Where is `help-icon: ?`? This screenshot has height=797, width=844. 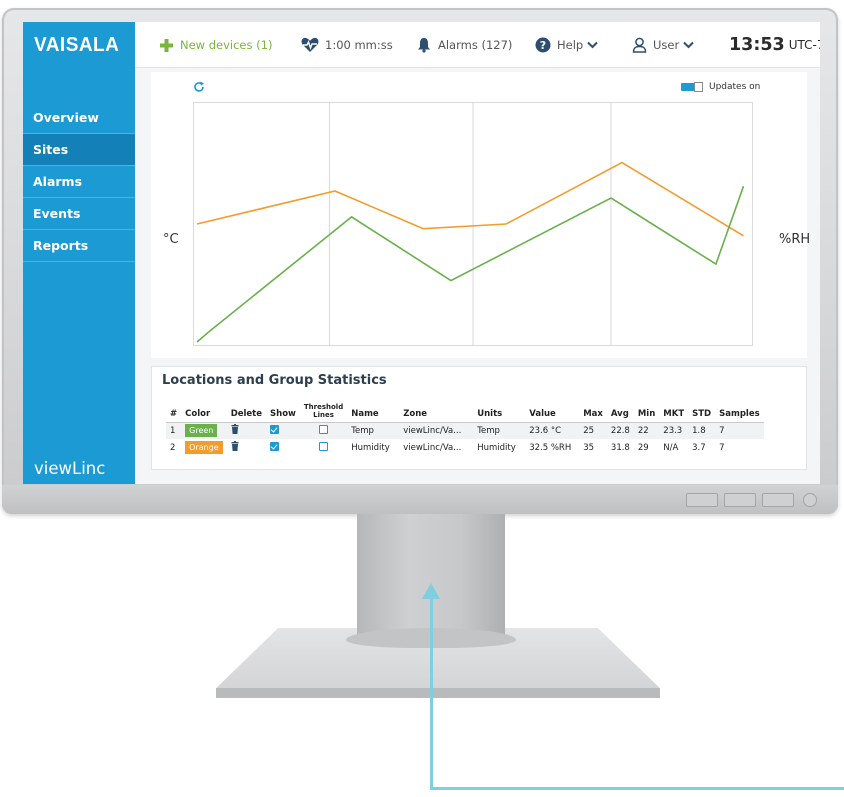
help-icon: ? is located at coordinates (543, 45).